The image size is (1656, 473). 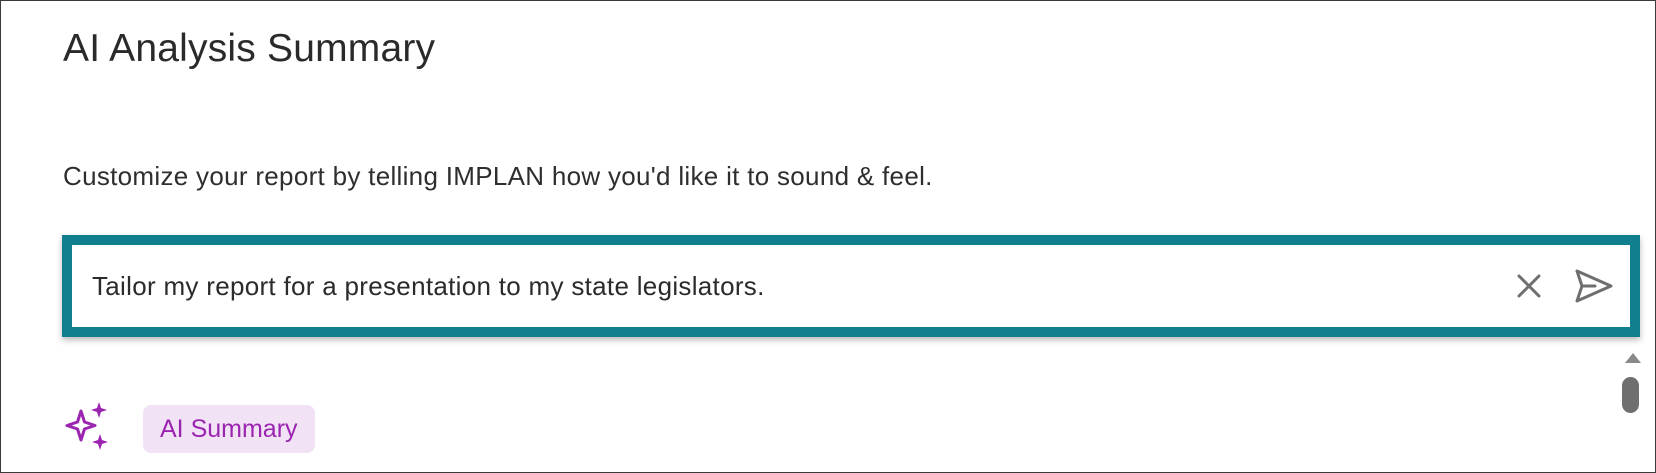 What do you see at coordinates (249, 48) in the screenshot?
I see `page-title: AI Analysis Summary` at bounding box center [249, 48].